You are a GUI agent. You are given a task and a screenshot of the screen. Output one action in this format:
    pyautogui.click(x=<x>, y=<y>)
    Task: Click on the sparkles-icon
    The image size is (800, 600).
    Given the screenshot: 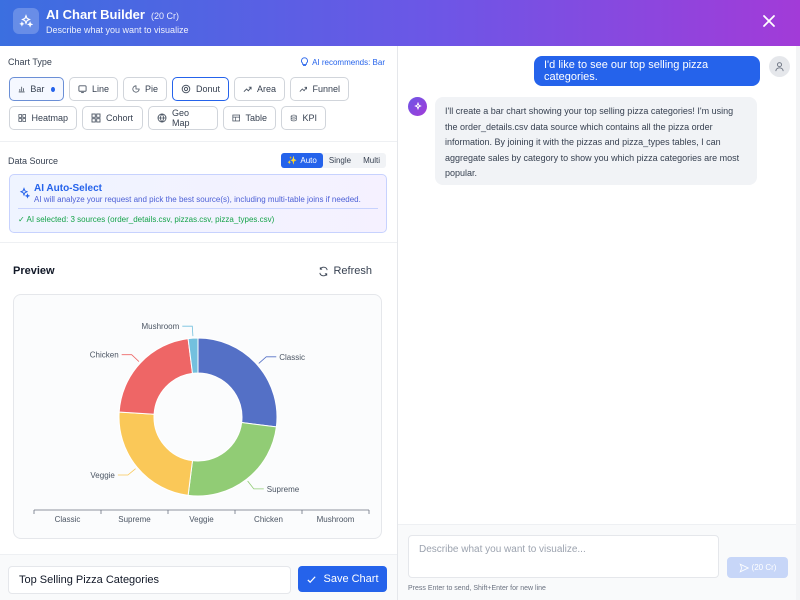 What is the action you would take?
    pyautogui.click(x=24, y=193)
    